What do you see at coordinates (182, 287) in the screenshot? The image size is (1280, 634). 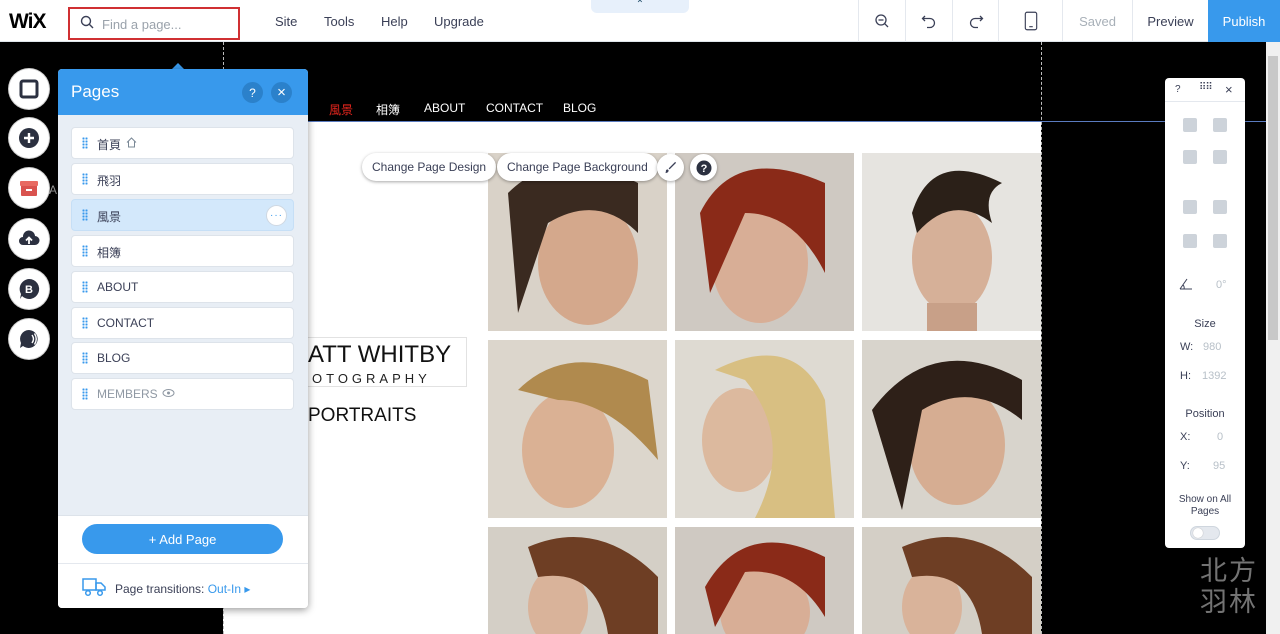 I see `page-item-about: ABOUT` at bounding box center [182, 287].